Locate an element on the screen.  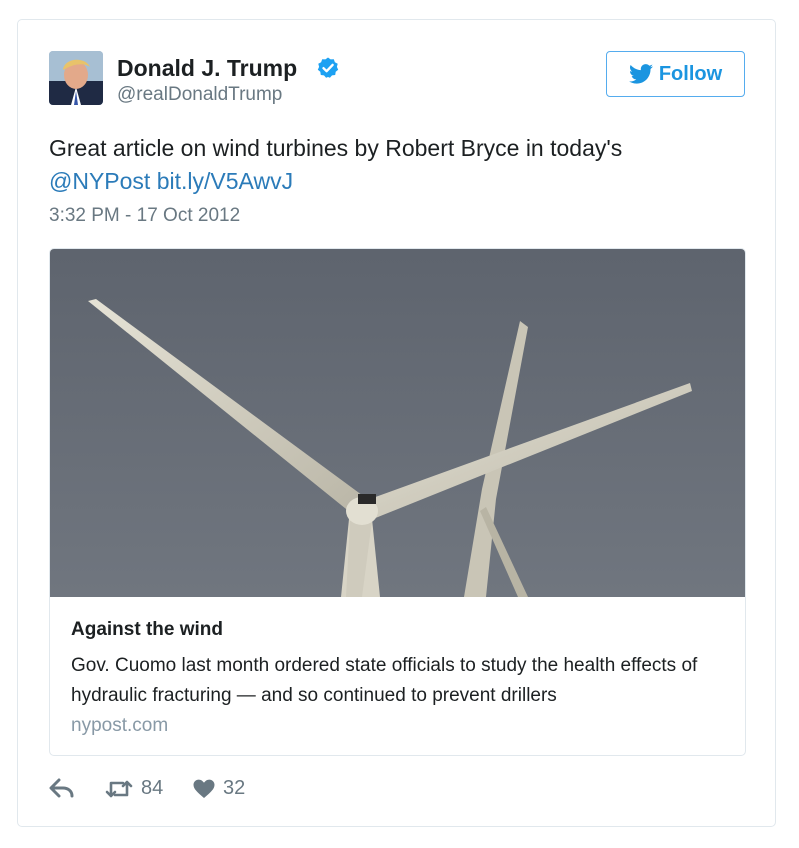
card-title: Against the wind is located at coordinates (147, 629).